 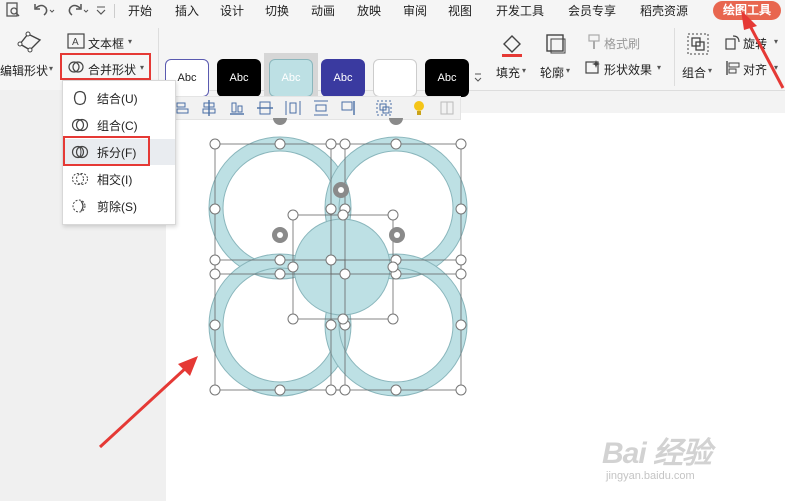 I want to click on style-swatch-3: Abc, so click(x=291, y=78).